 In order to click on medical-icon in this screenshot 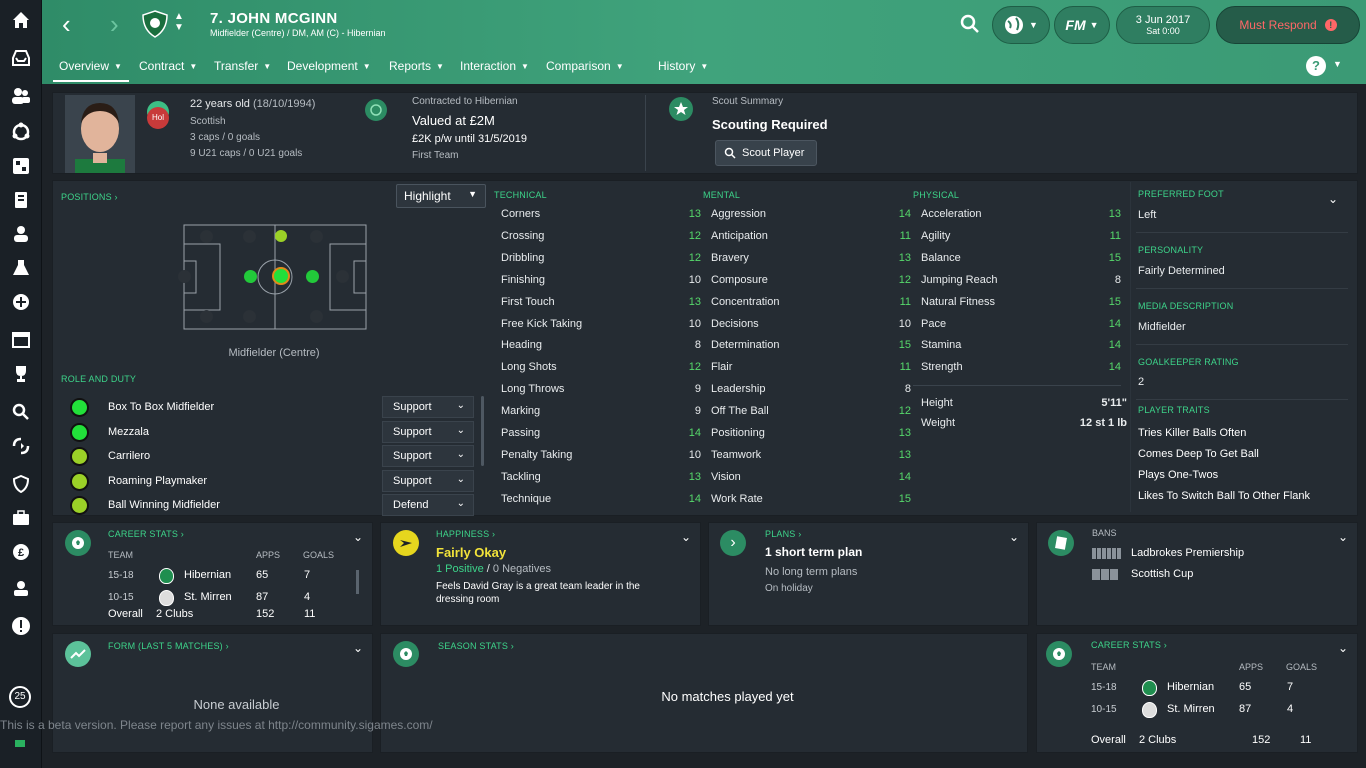, I will do `click(21, 268)`.